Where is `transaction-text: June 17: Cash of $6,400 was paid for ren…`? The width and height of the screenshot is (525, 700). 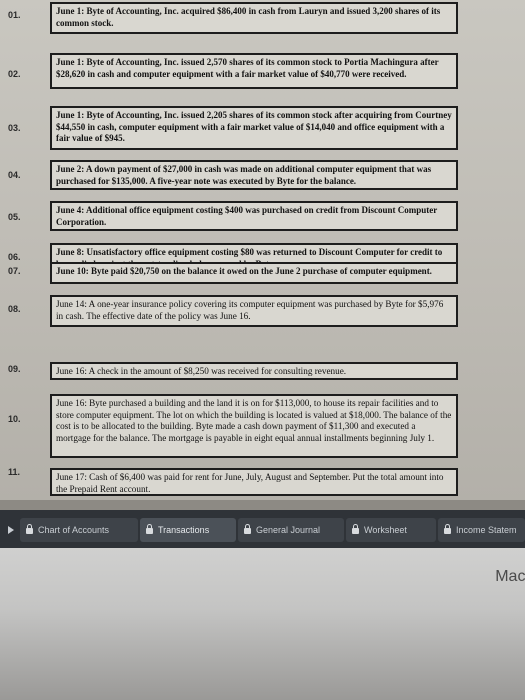
transaction-text: June 17: Cash of $6,400 was paid for ren… is located at coordinates (254, 482).